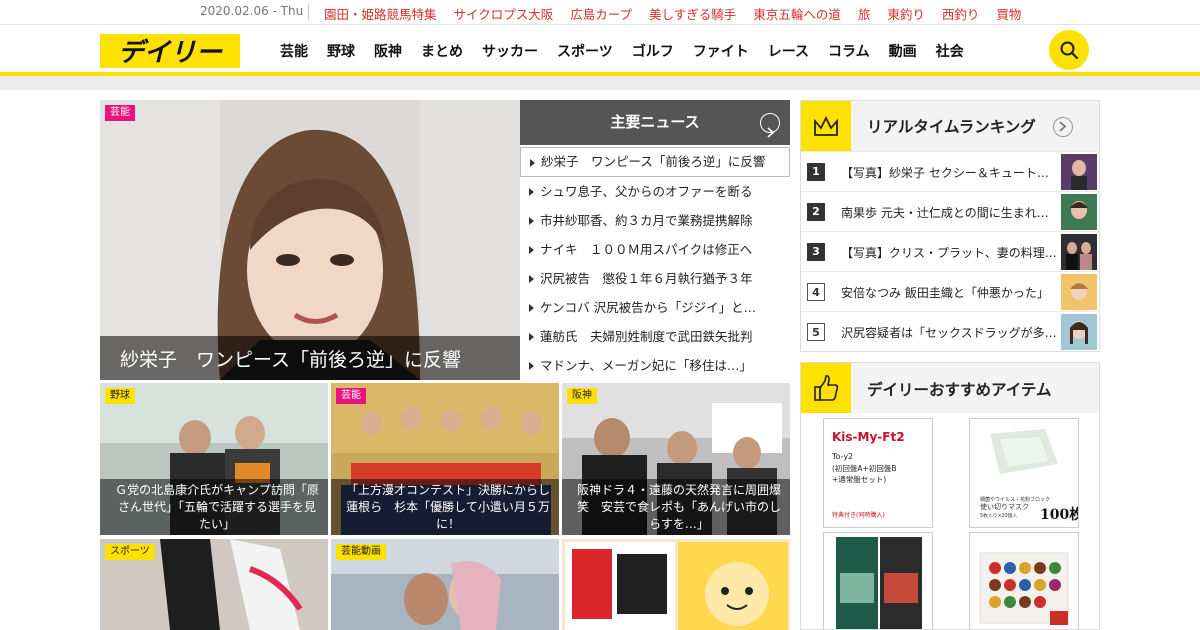 Image resolution: width=1200 pixels, height=630 pixels. What do you see at coordinates (214, 584) in the screenshot?
I see `article-tile: スポーツ` at bounding box center [214, 584].